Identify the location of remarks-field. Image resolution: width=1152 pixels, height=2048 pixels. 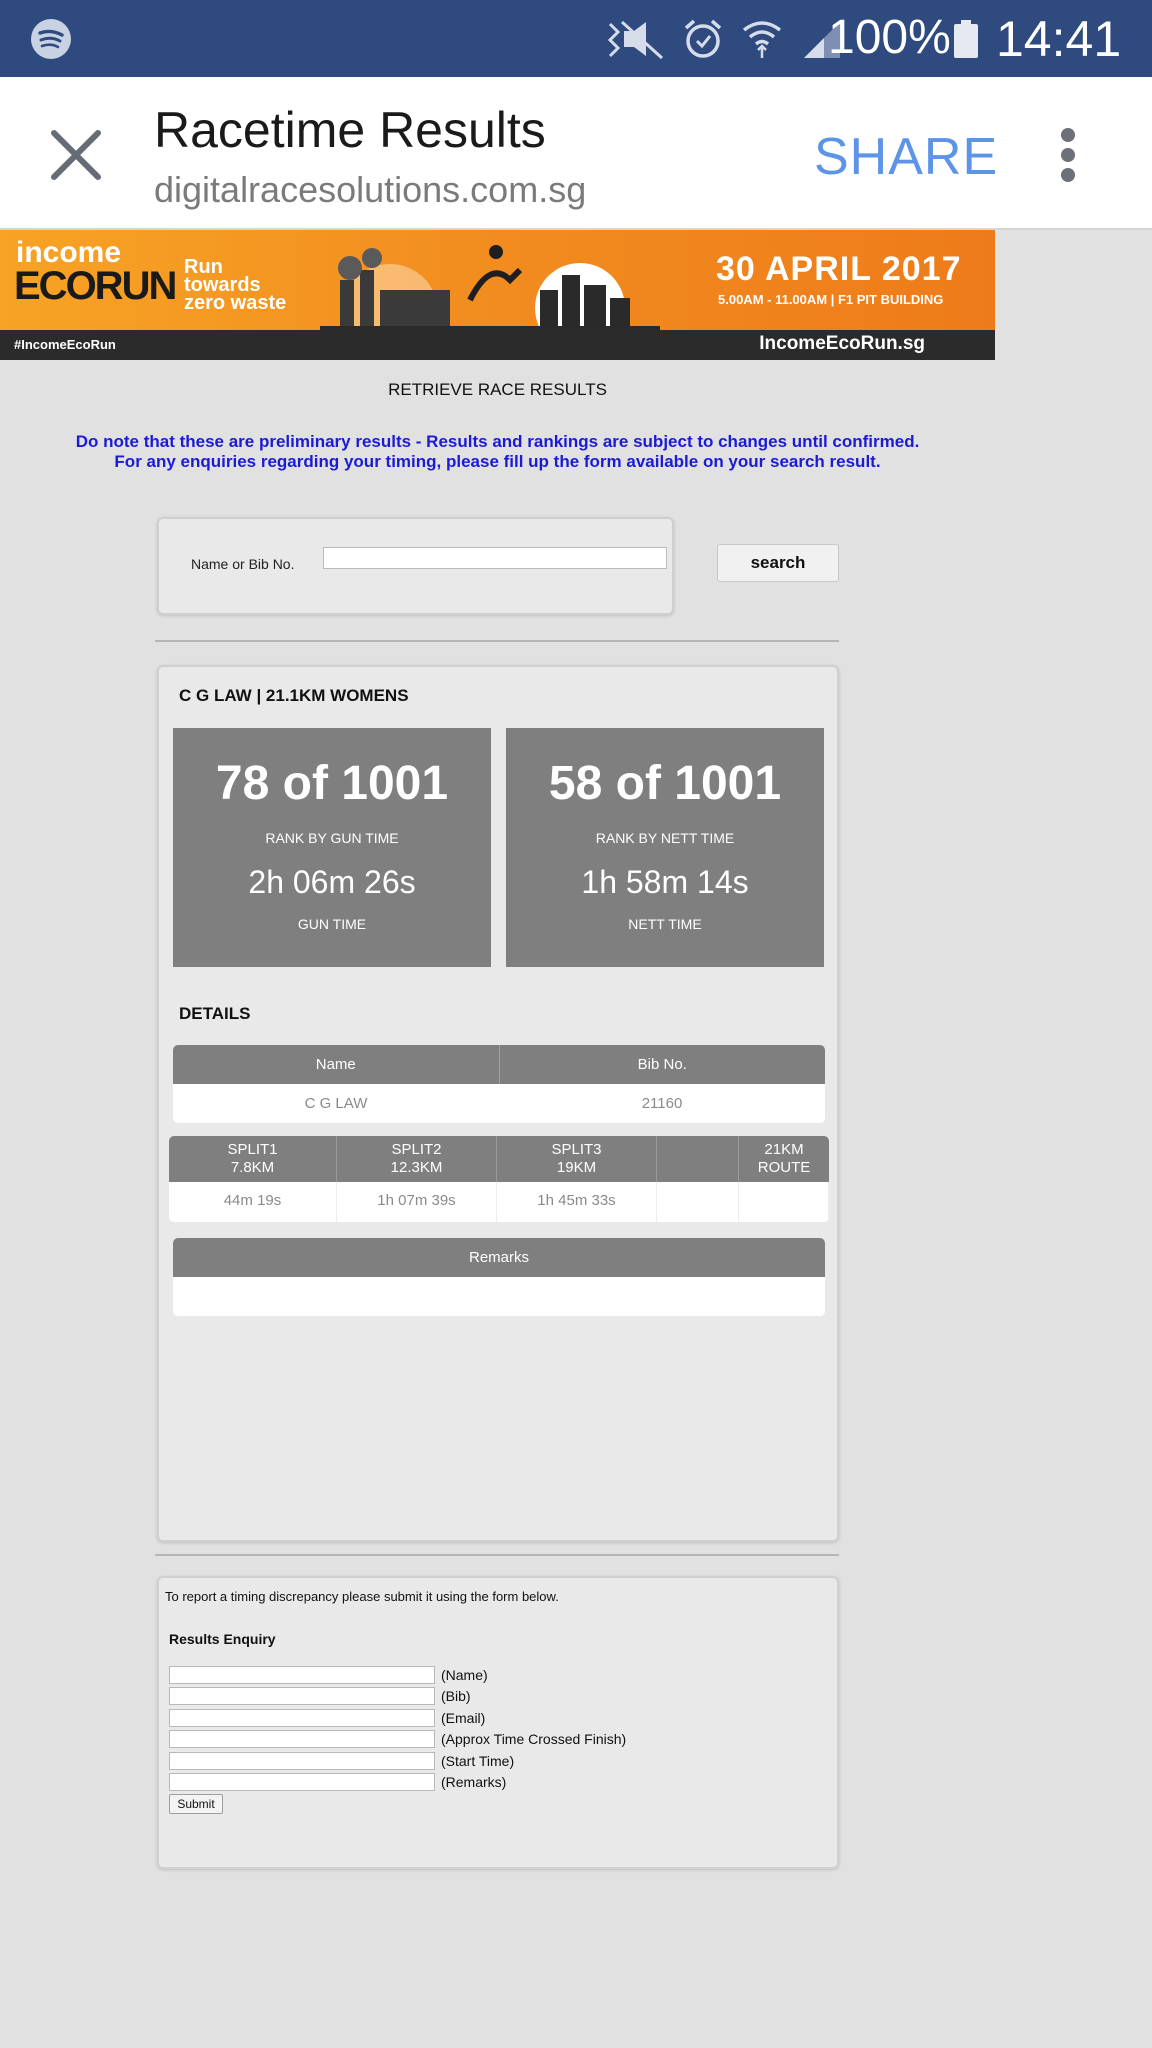
(302, 1782).